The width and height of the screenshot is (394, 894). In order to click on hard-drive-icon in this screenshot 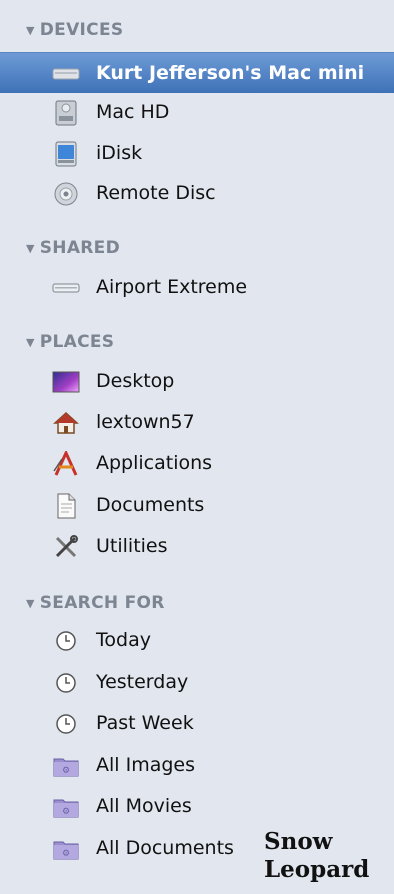, I will do `click(66, 113)`.